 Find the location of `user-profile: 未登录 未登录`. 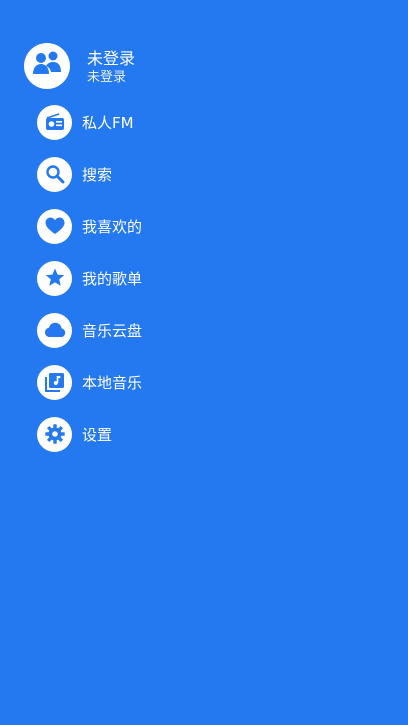

user-profile: 未登录 未登录 is located at coordinates (124, 66).